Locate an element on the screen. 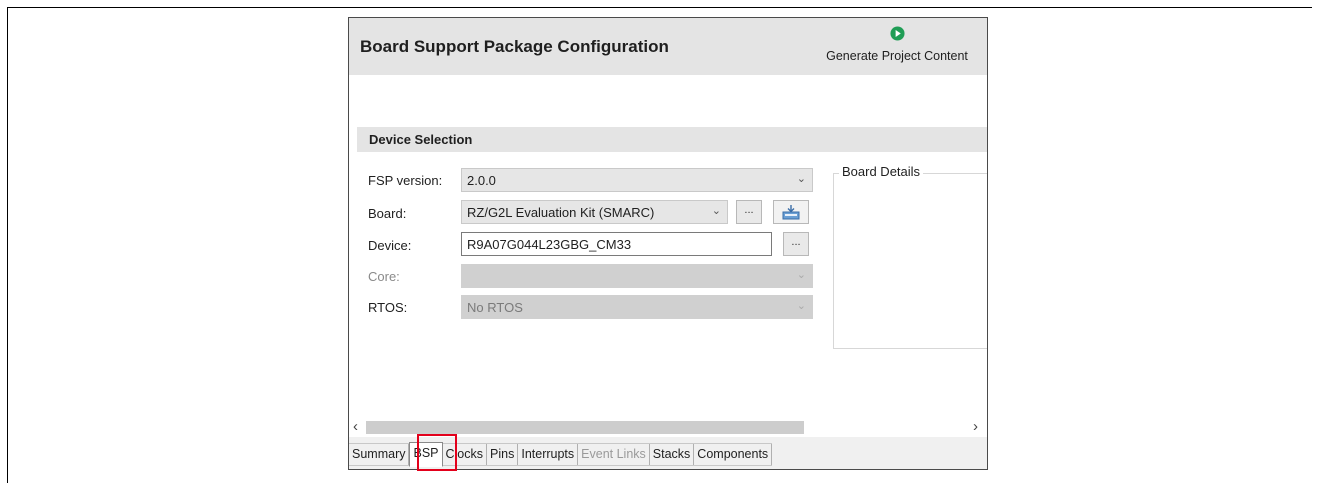 This screenshot has width=1317, height=484. scrollbar-thumb is located at coordinates (585, 427).